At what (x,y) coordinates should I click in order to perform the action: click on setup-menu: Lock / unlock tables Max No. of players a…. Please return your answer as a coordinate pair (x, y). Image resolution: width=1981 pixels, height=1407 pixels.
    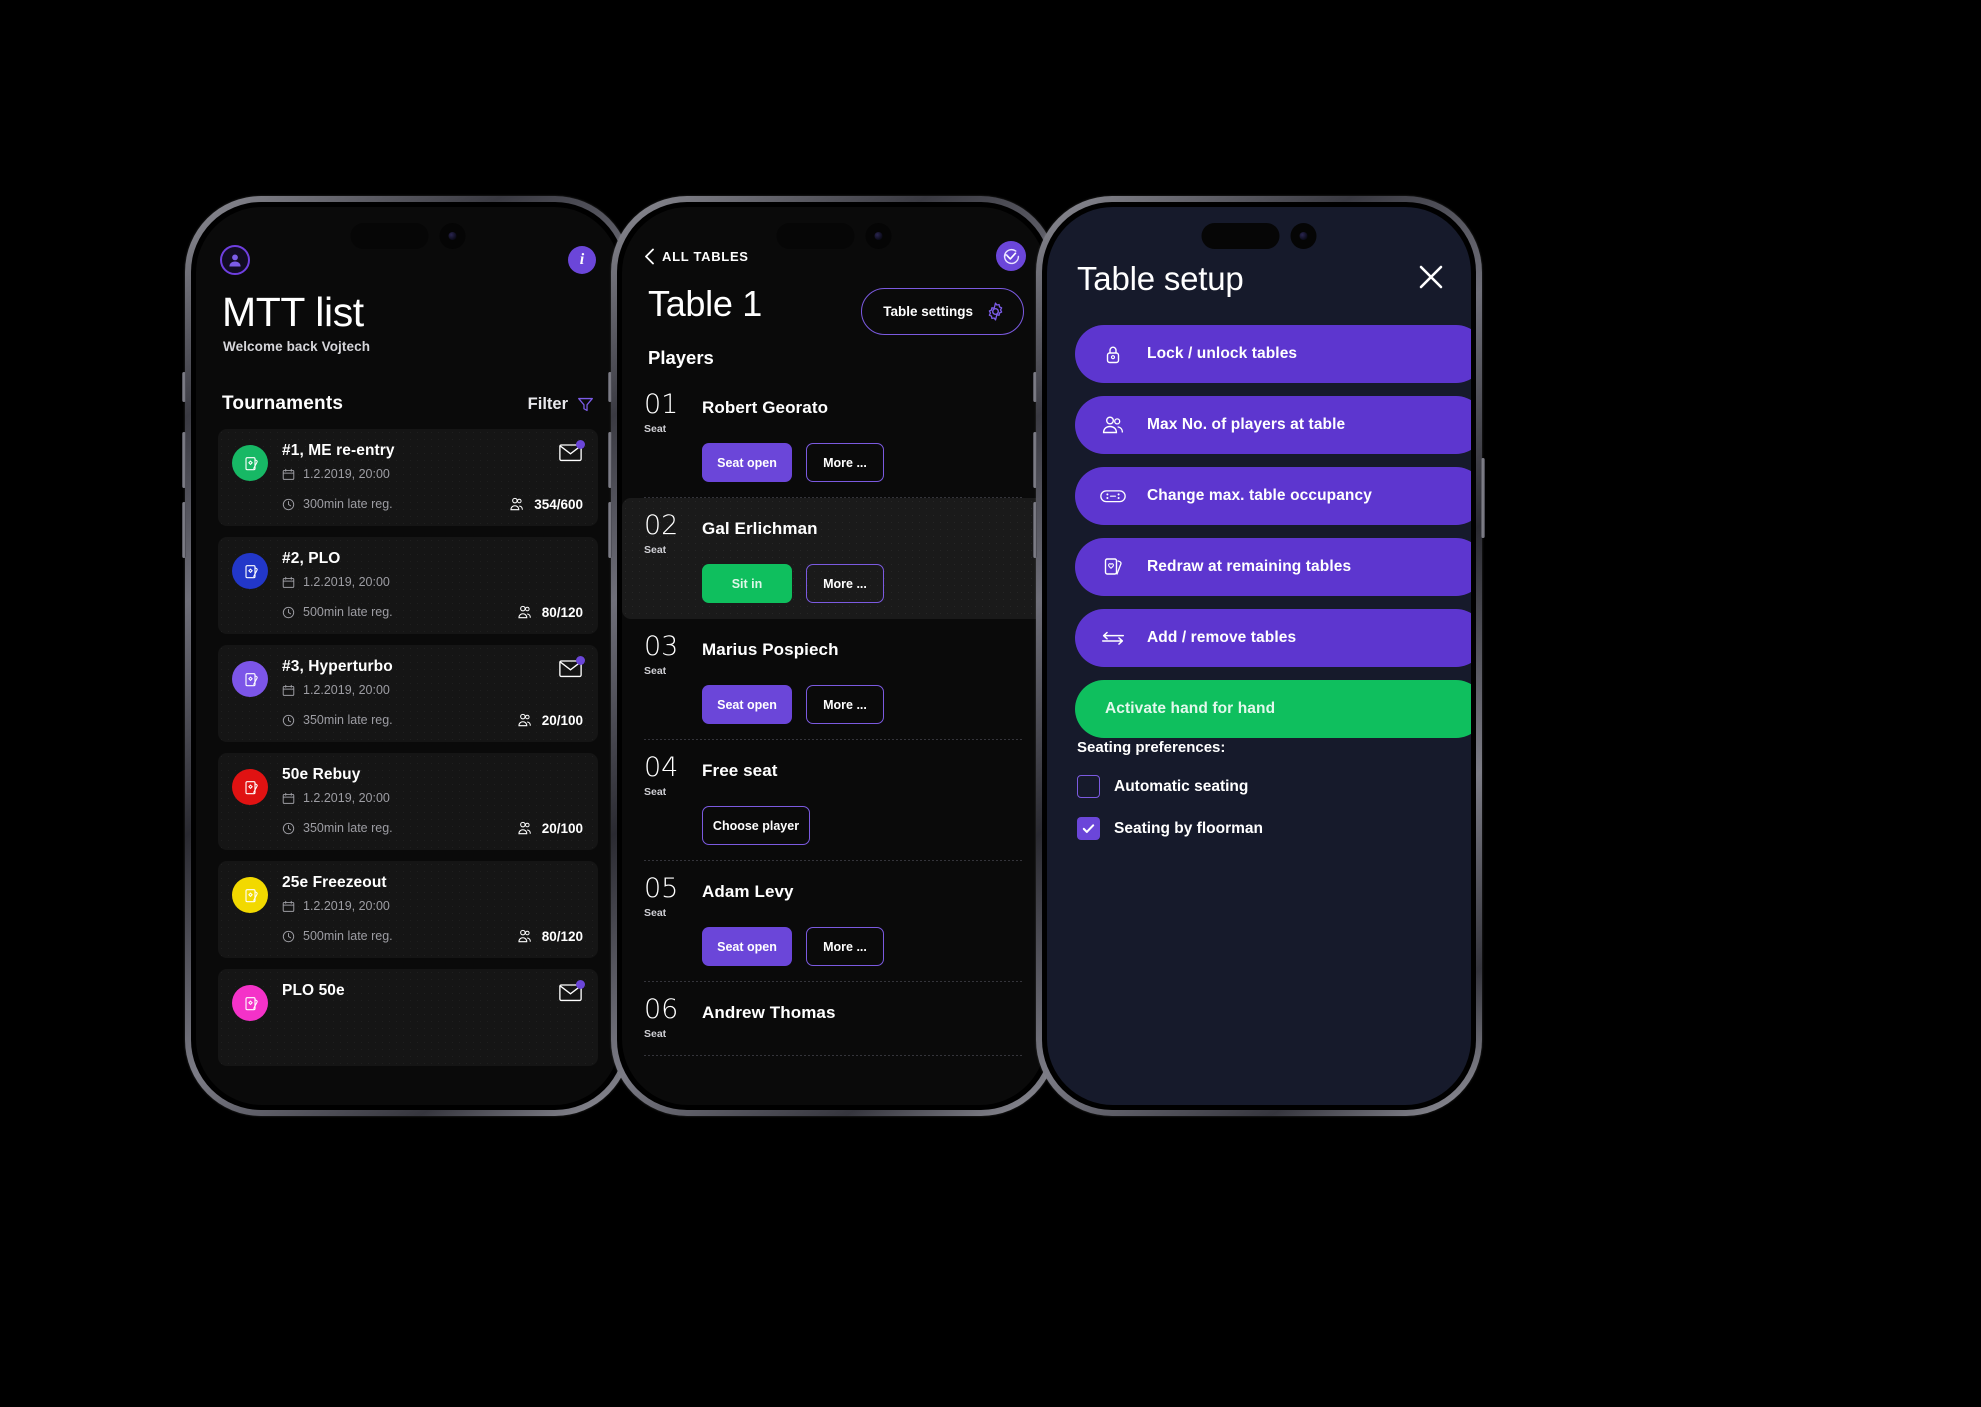
    Looking at the image, I should click on (1273, 531).